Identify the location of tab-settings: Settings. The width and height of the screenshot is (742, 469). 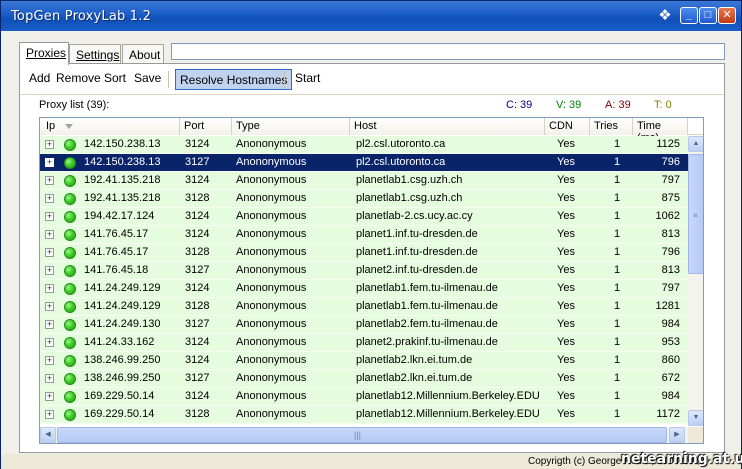
(95, 54).